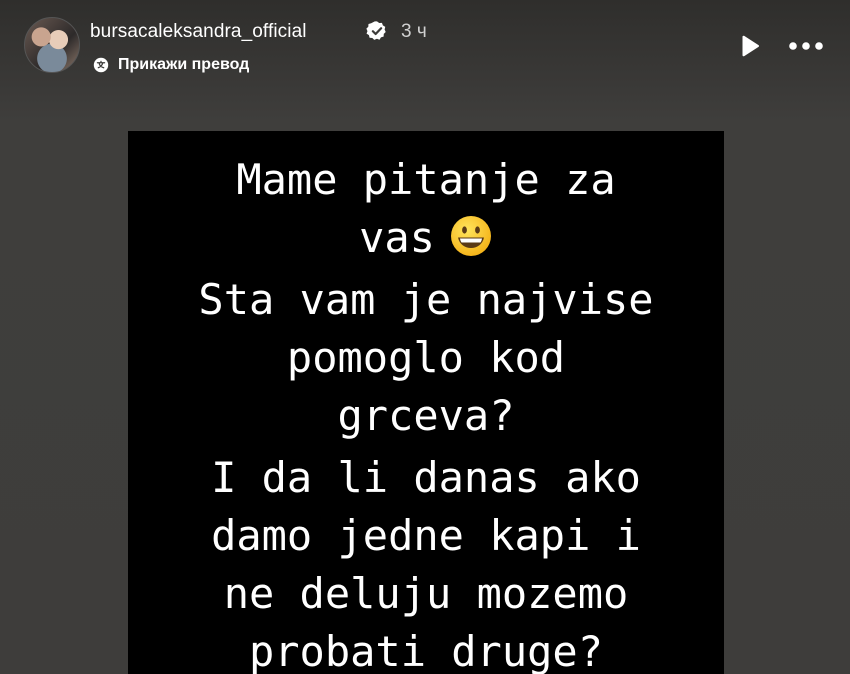 The image size is (850, 674). Describe the element at coordinates (52, 45) in the screenshot. I see `avatar` at that location.